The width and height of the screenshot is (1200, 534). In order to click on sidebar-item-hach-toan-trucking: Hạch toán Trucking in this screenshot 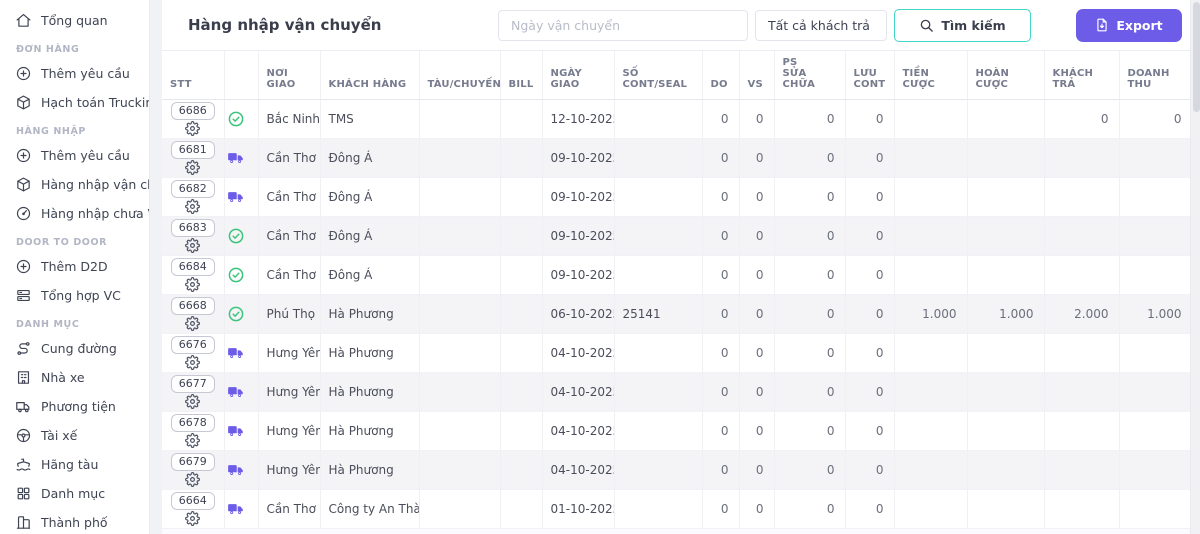, I will do `click(74, 102)`.